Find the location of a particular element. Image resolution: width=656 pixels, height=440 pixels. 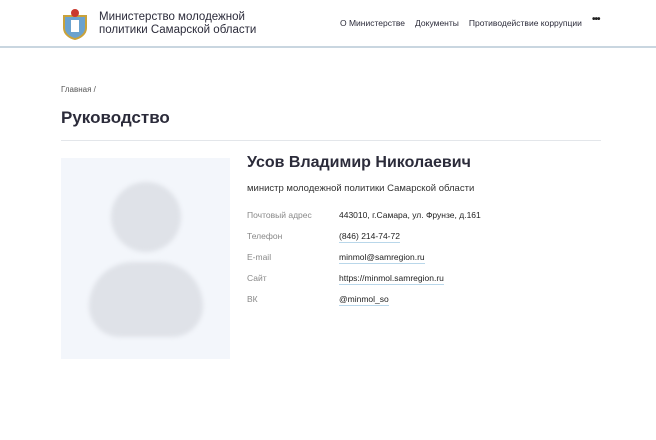

person-name: Усов Владимир Николаевич is located at coordinates (359, 162).